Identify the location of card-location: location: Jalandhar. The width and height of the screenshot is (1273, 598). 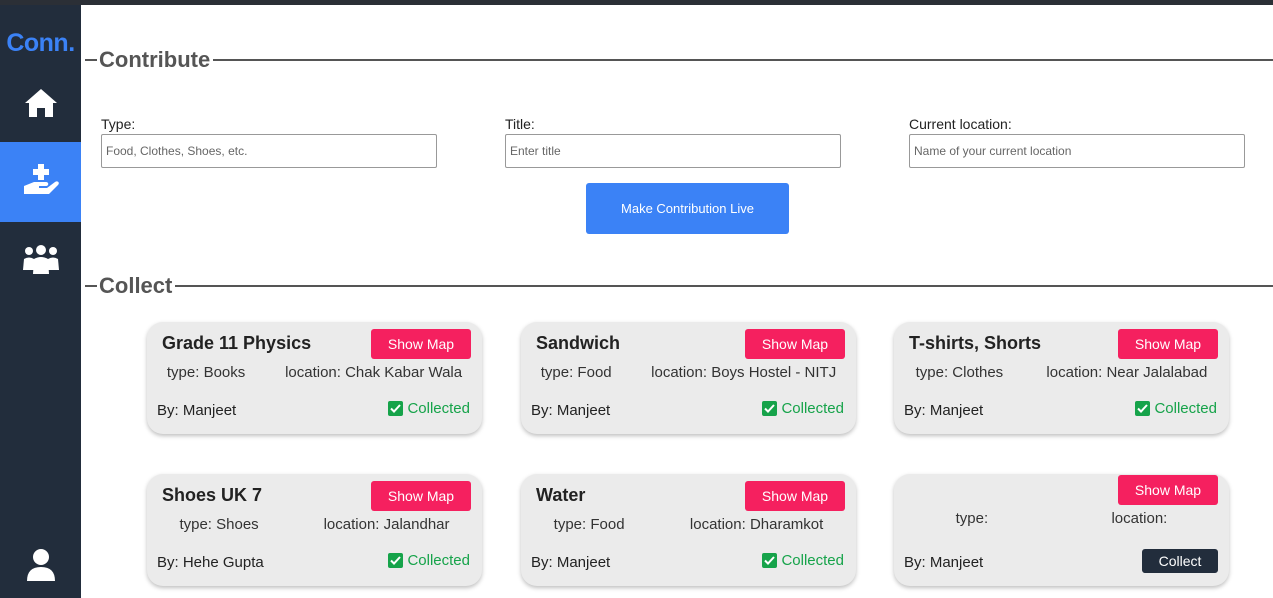
(386, 524).